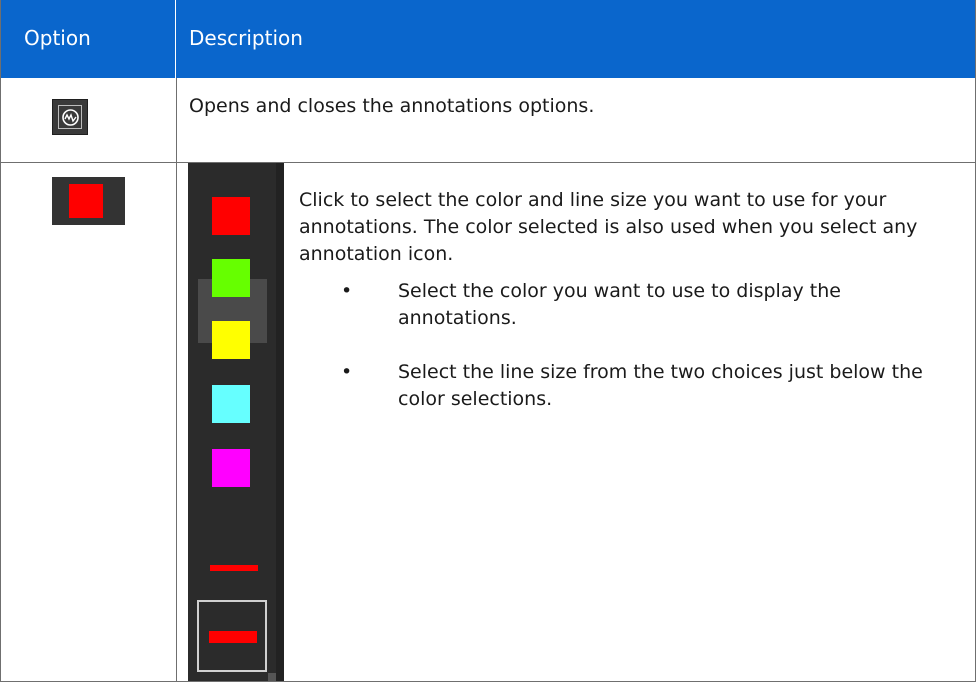  Describe the element at coordinates (57, 38) in the screenshot. I see `header-option: Option` at that location.